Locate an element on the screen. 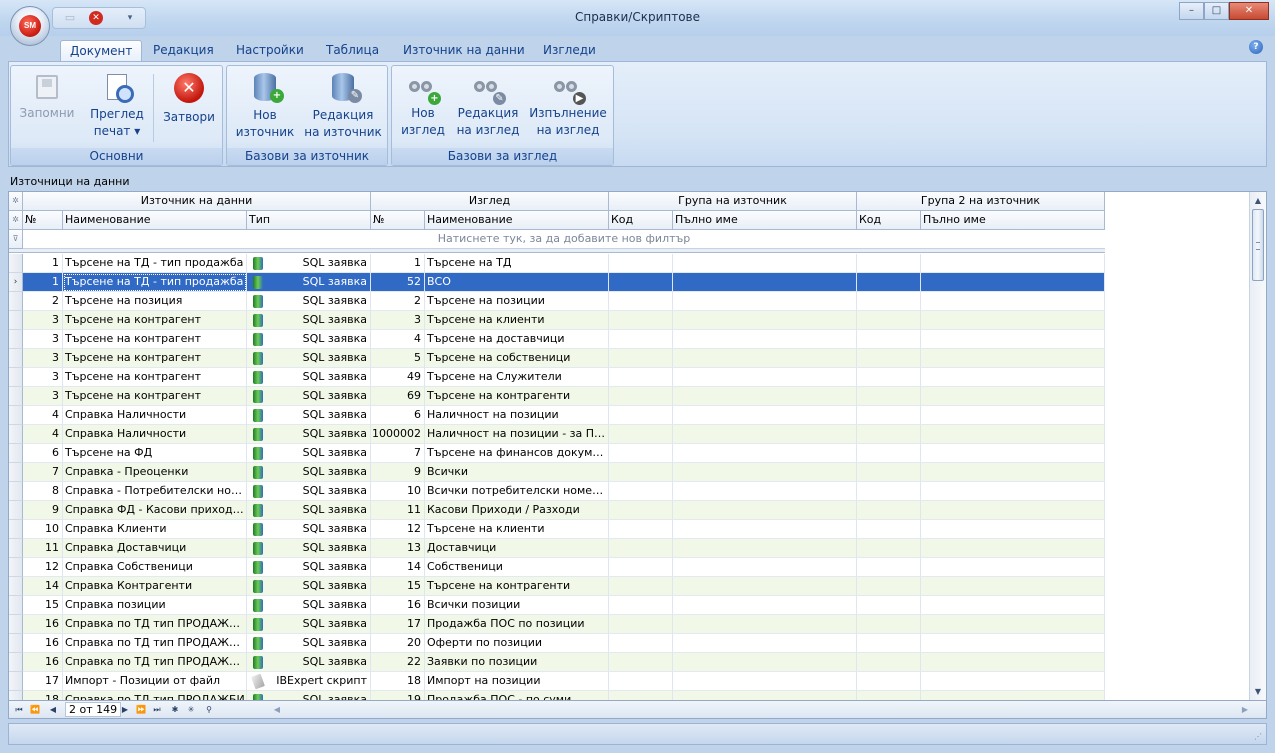  col-source-no: № is located at coordinates (43, 220).